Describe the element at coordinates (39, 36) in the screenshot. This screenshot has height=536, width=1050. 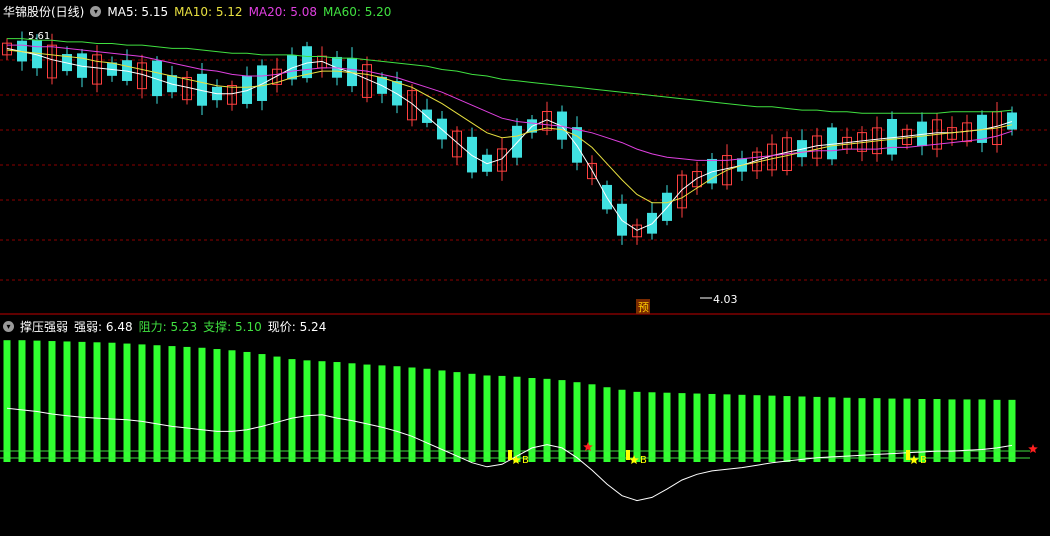
I see `high-label: 5.61` at that location.